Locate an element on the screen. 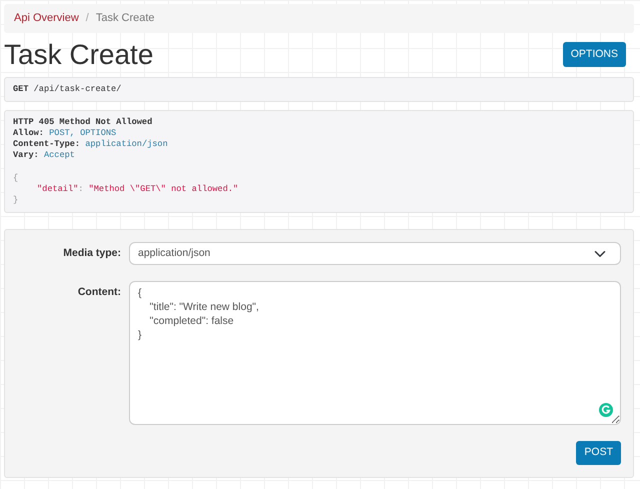  page-title: Task Create is located at coordinates (79, 54).